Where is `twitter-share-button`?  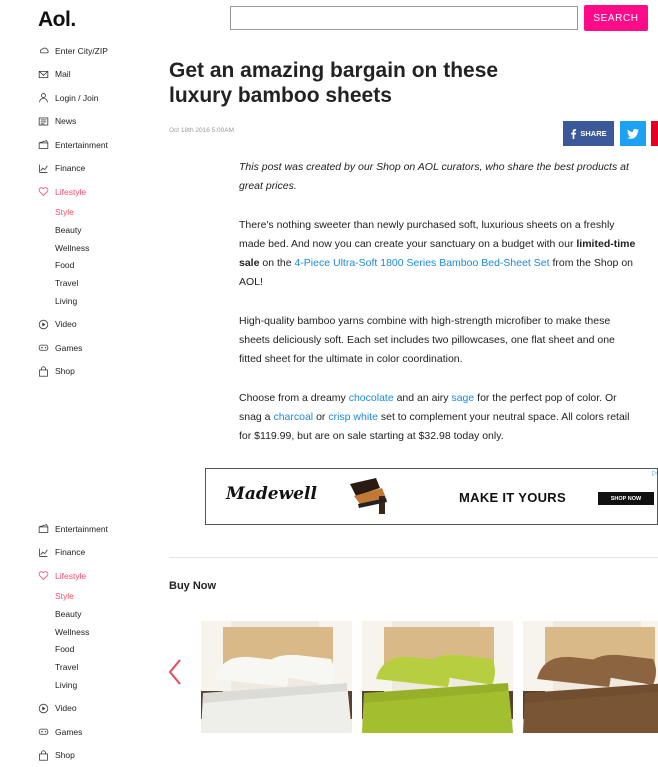 twitter-share-button is located at coordinates (633, 133).